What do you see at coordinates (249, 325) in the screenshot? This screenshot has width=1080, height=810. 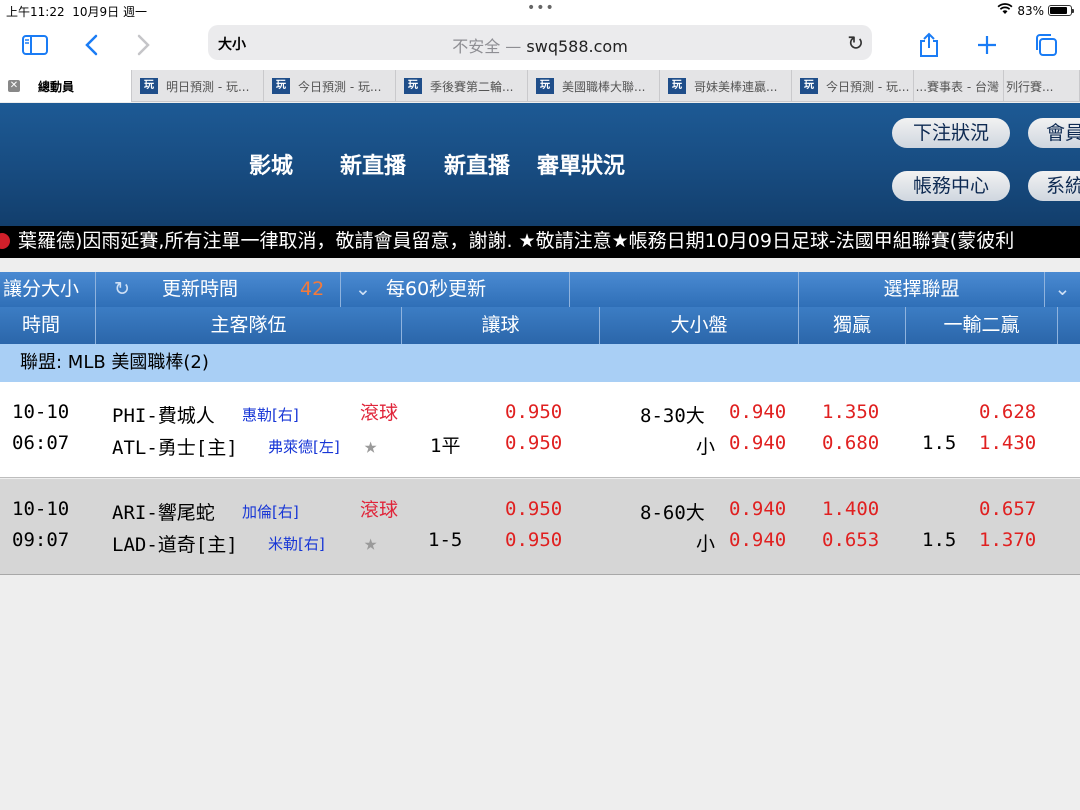 I see `col-teams: 主客隊伍` at bounding box center [249, 325].